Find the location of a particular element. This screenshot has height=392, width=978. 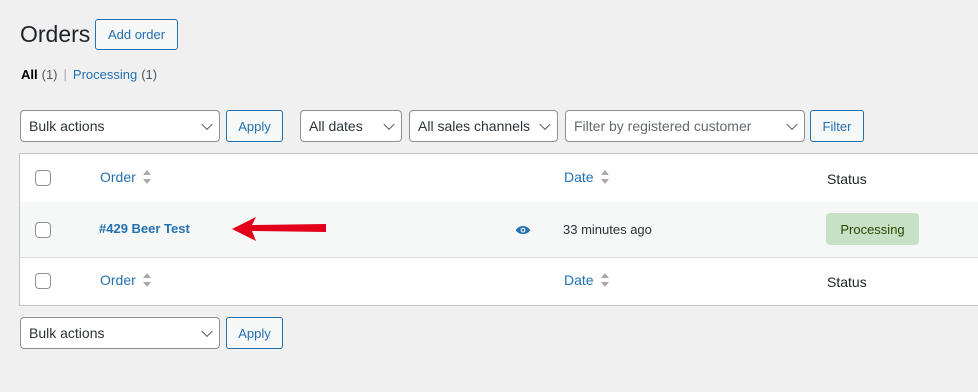

order-column-footer: Order is located at coordinates (125, 280).